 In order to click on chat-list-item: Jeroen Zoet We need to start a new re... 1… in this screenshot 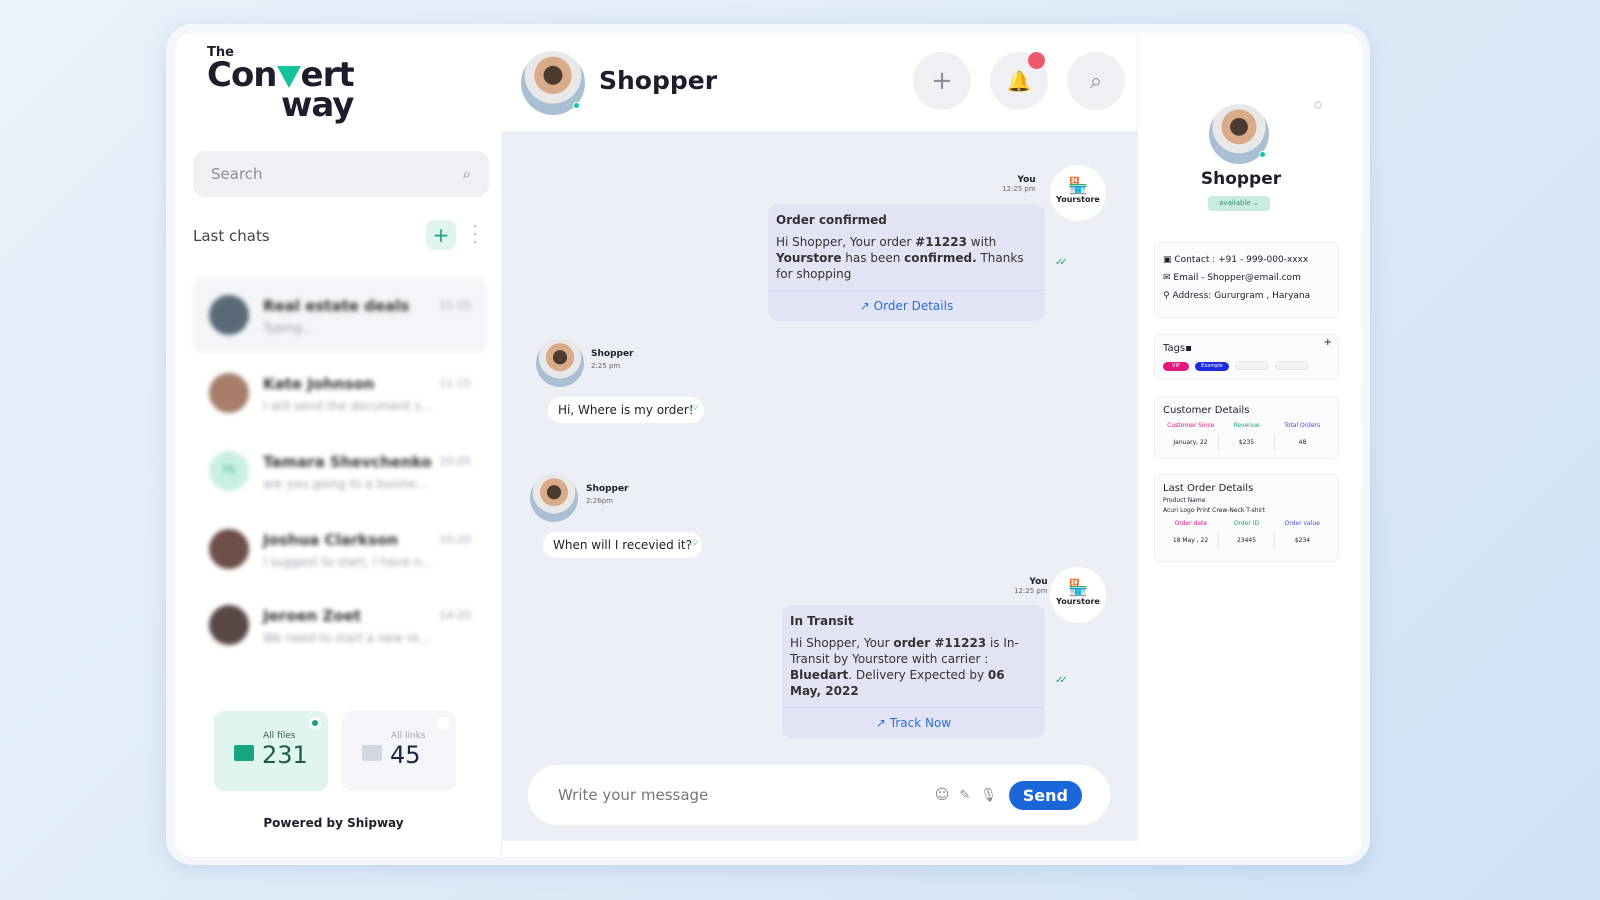, I will do `click(340, 625)`.